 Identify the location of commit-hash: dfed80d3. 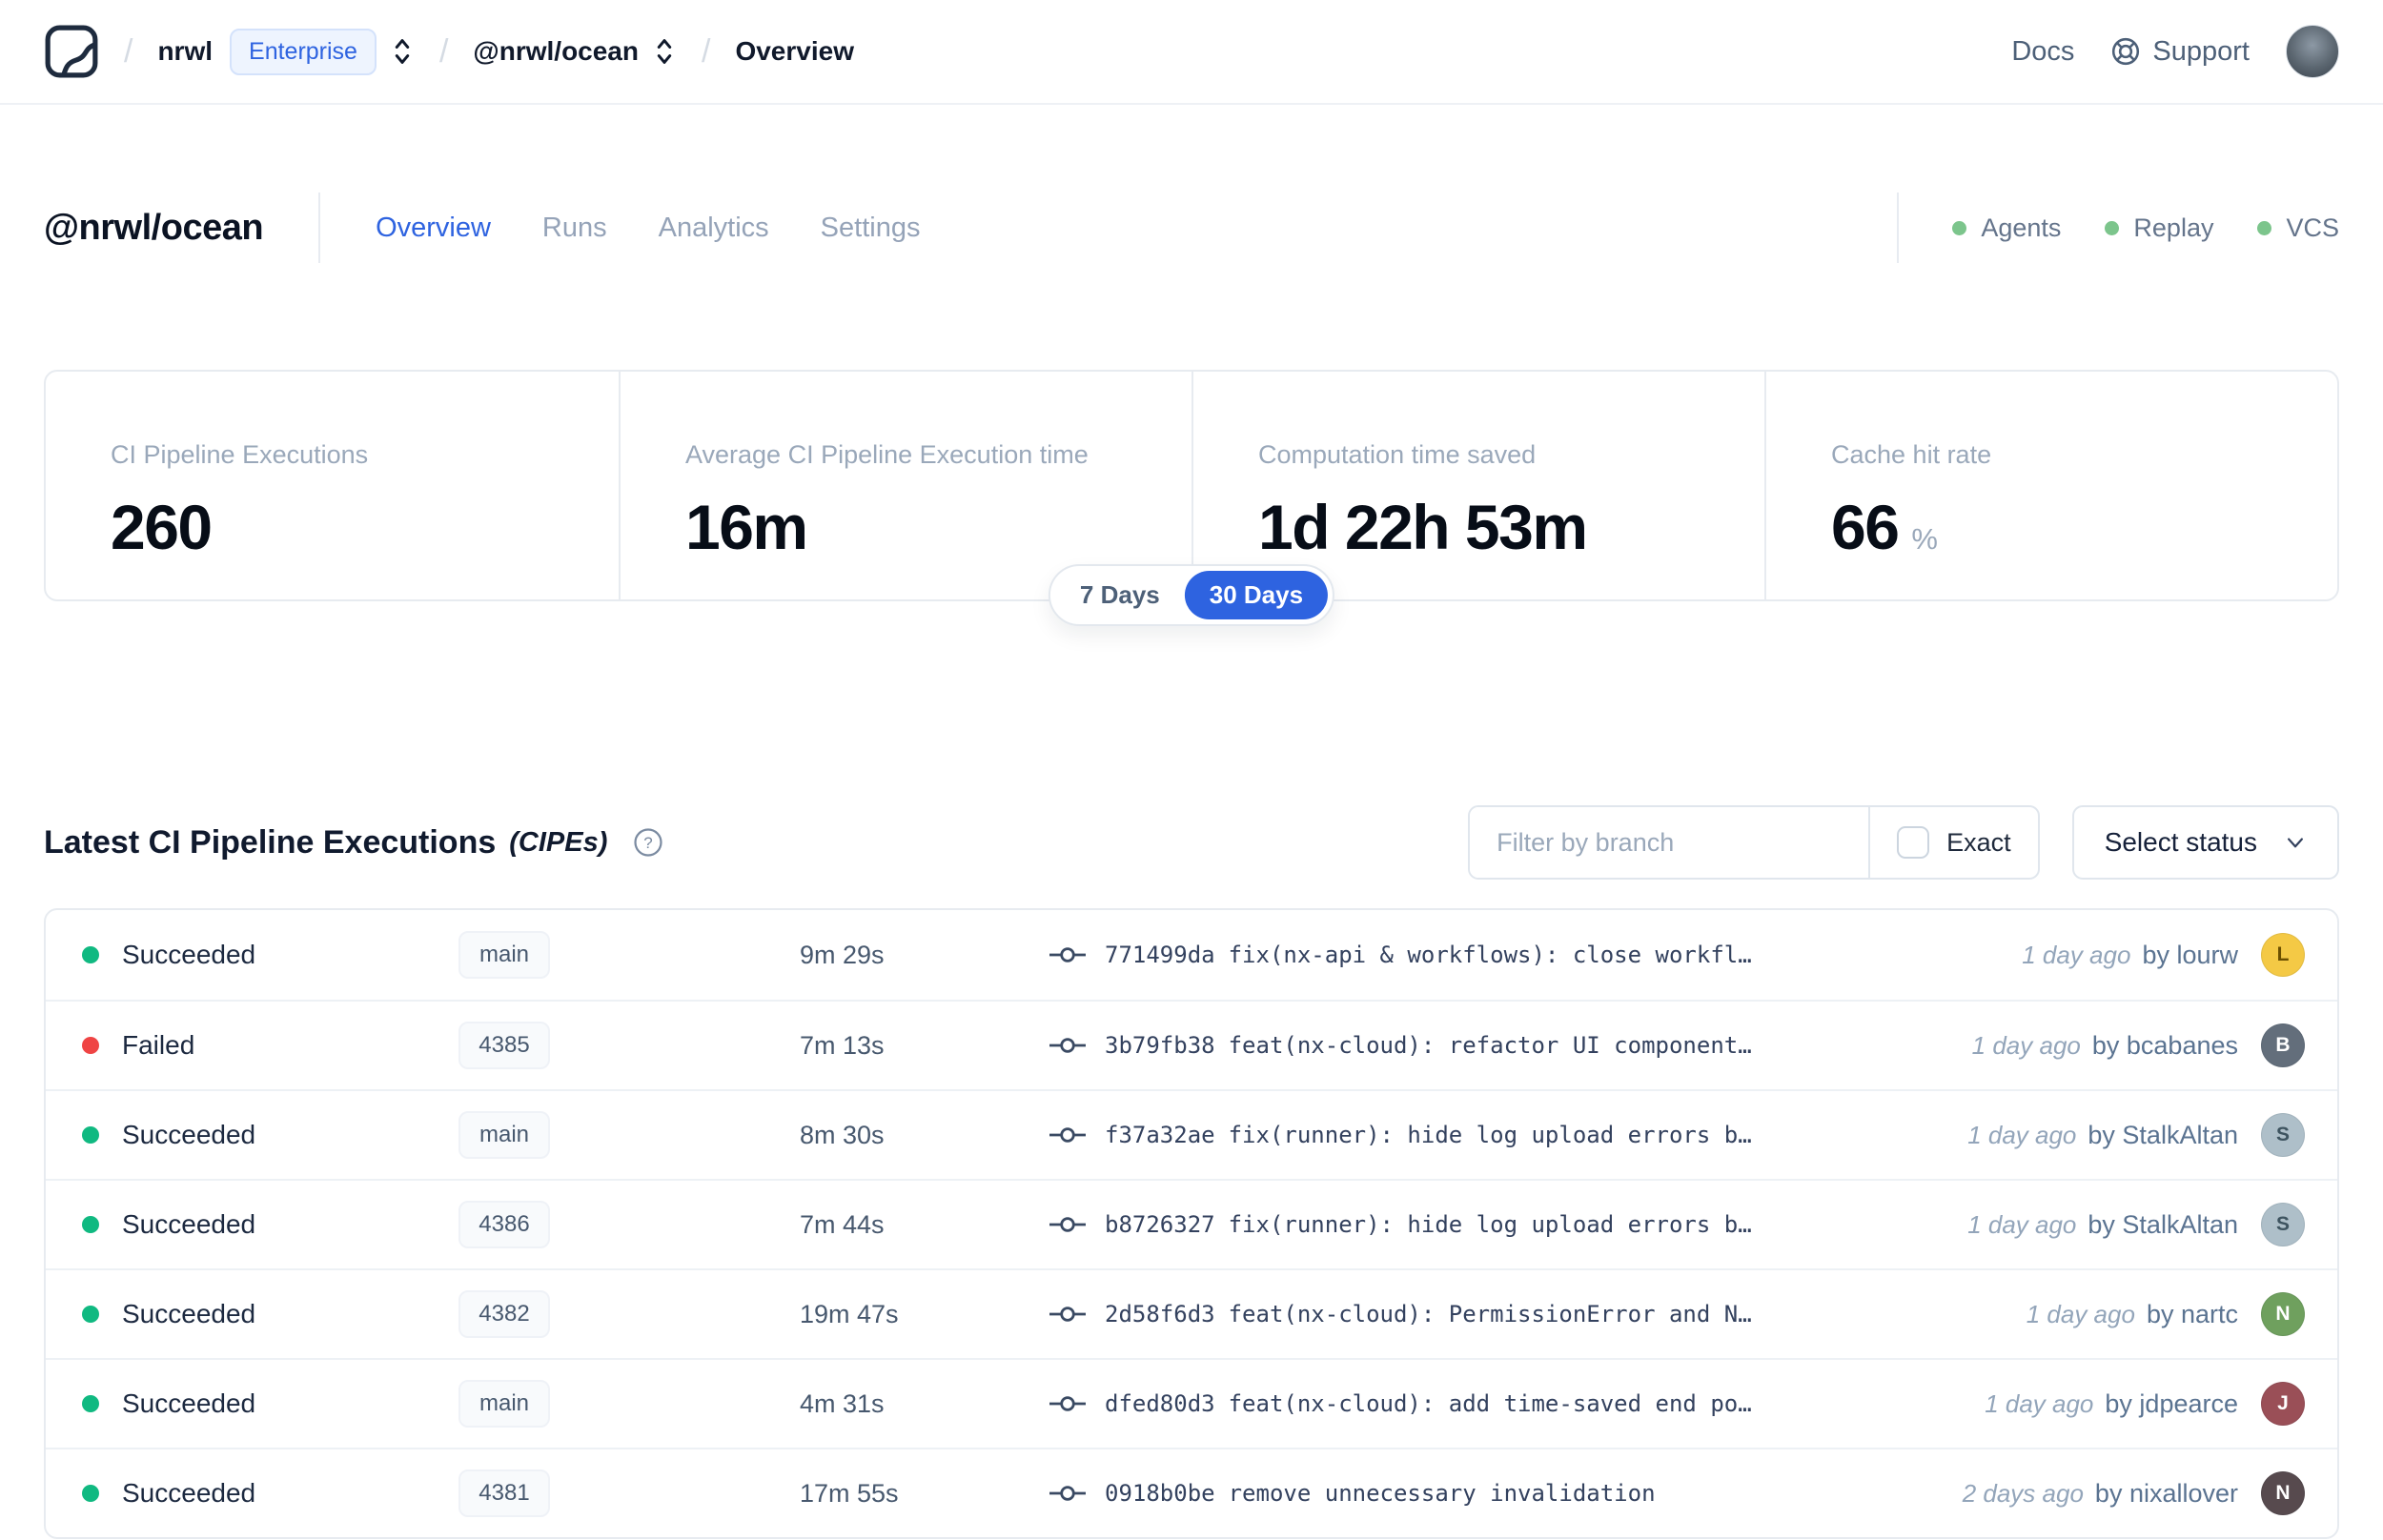
(1160, 1403).